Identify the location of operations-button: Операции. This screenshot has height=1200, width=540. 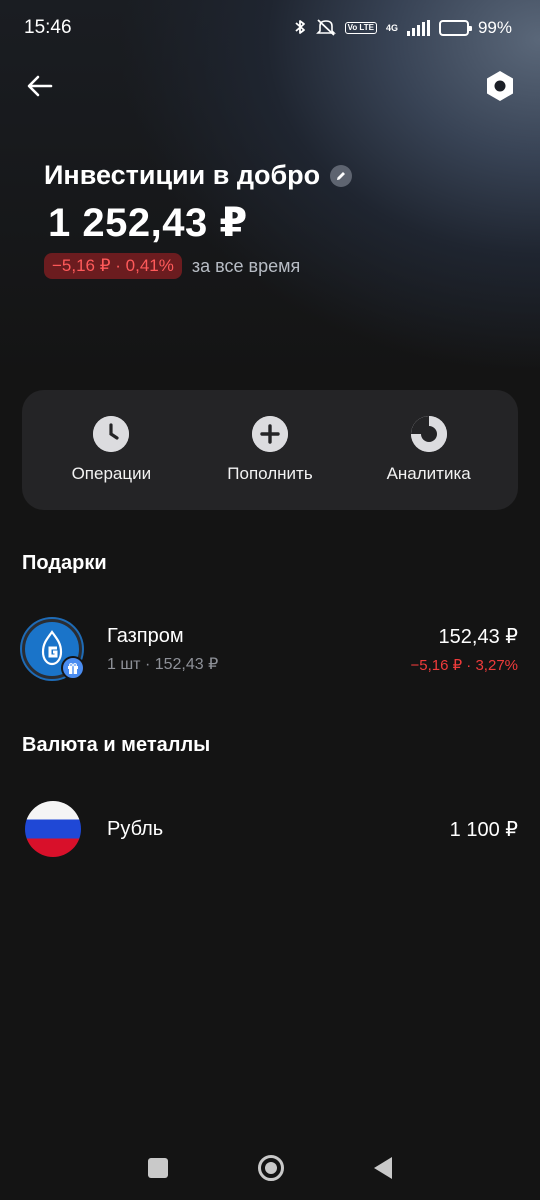
(111, 450).